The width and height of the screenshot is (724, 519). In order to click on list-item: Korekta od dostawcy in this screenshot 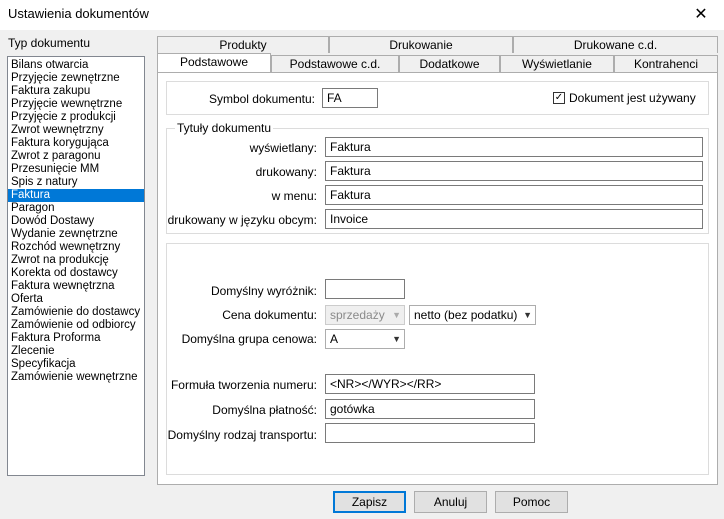, I will do `click(76, 273)`.